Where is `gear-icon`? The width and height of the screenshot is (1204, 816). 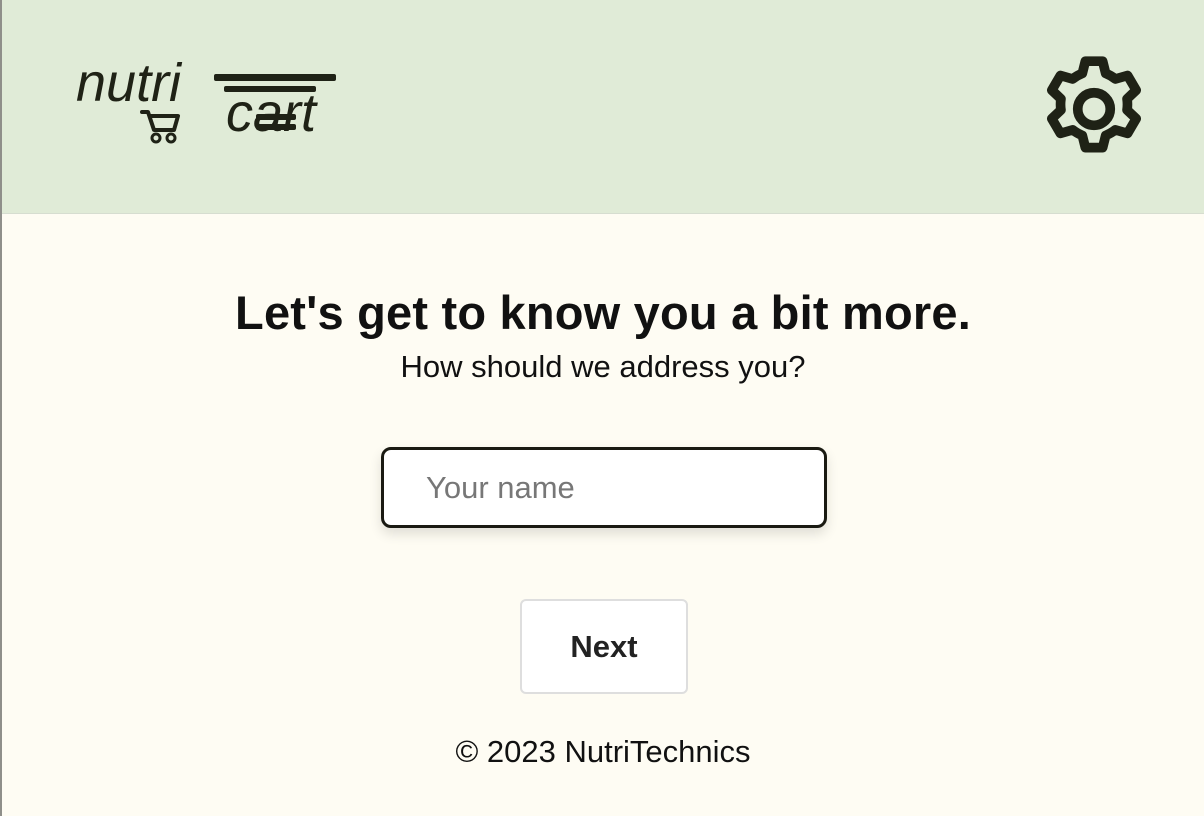
gear-icon is located at coordinates (1094, 109).